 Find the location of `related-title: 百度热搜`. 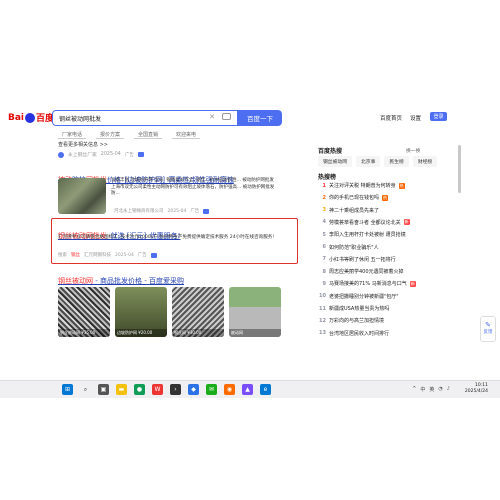

related-title: 百度热搜 is located at coordinates (330, 151).